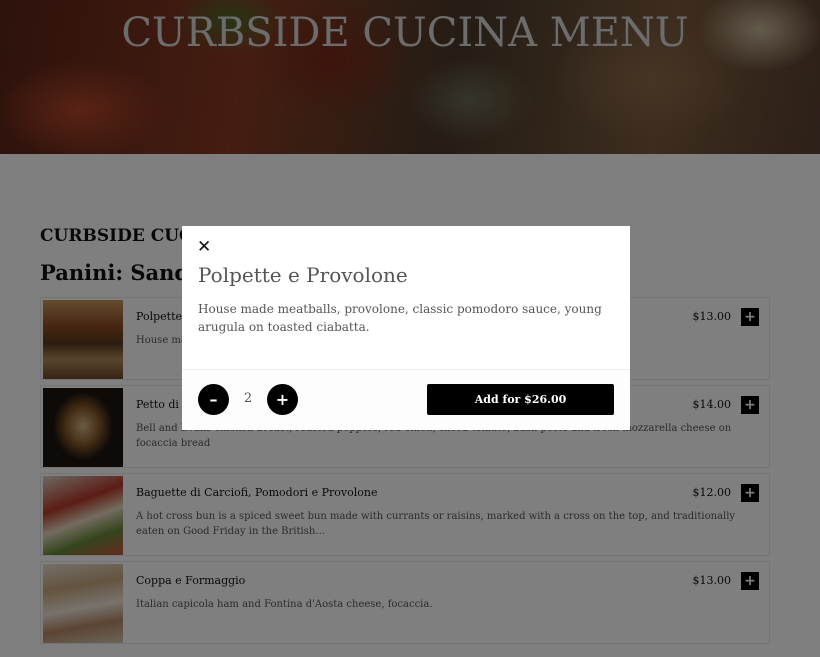 This screenshot has width=820, height=657. What do you see at coordinates (205, 247) in the screenshot?
I see `close-icon: ✕` at bounding box center [205, 247].